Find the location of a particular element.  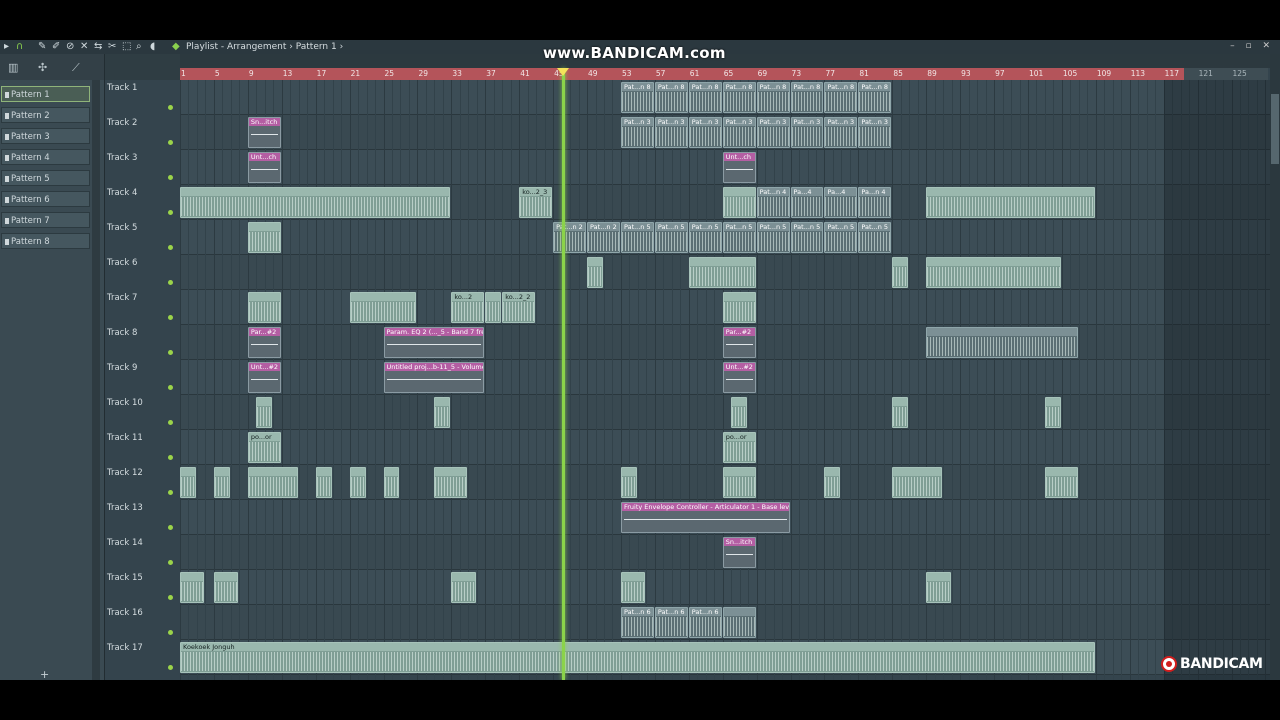

pattern-item: Pattern 6 is located at coordinates (45, 199).